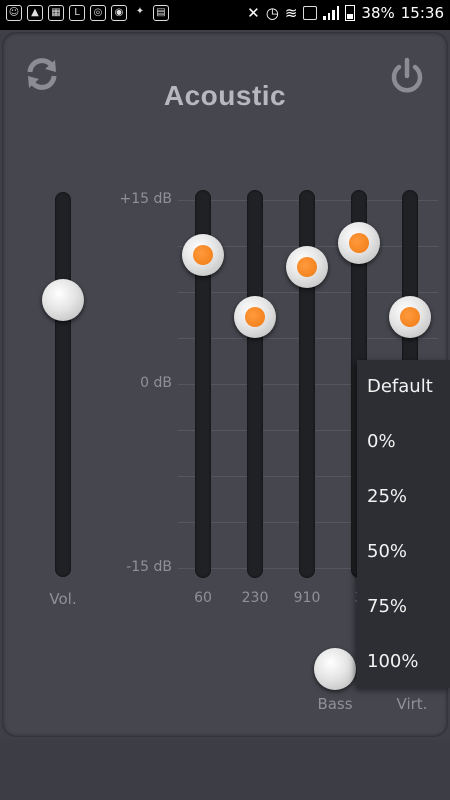 The height and width of the screenshot is (800, 450). Describe the element at coordinates (381, 441) in the screenshot. I see `menu-item-0: 0%` at that location.